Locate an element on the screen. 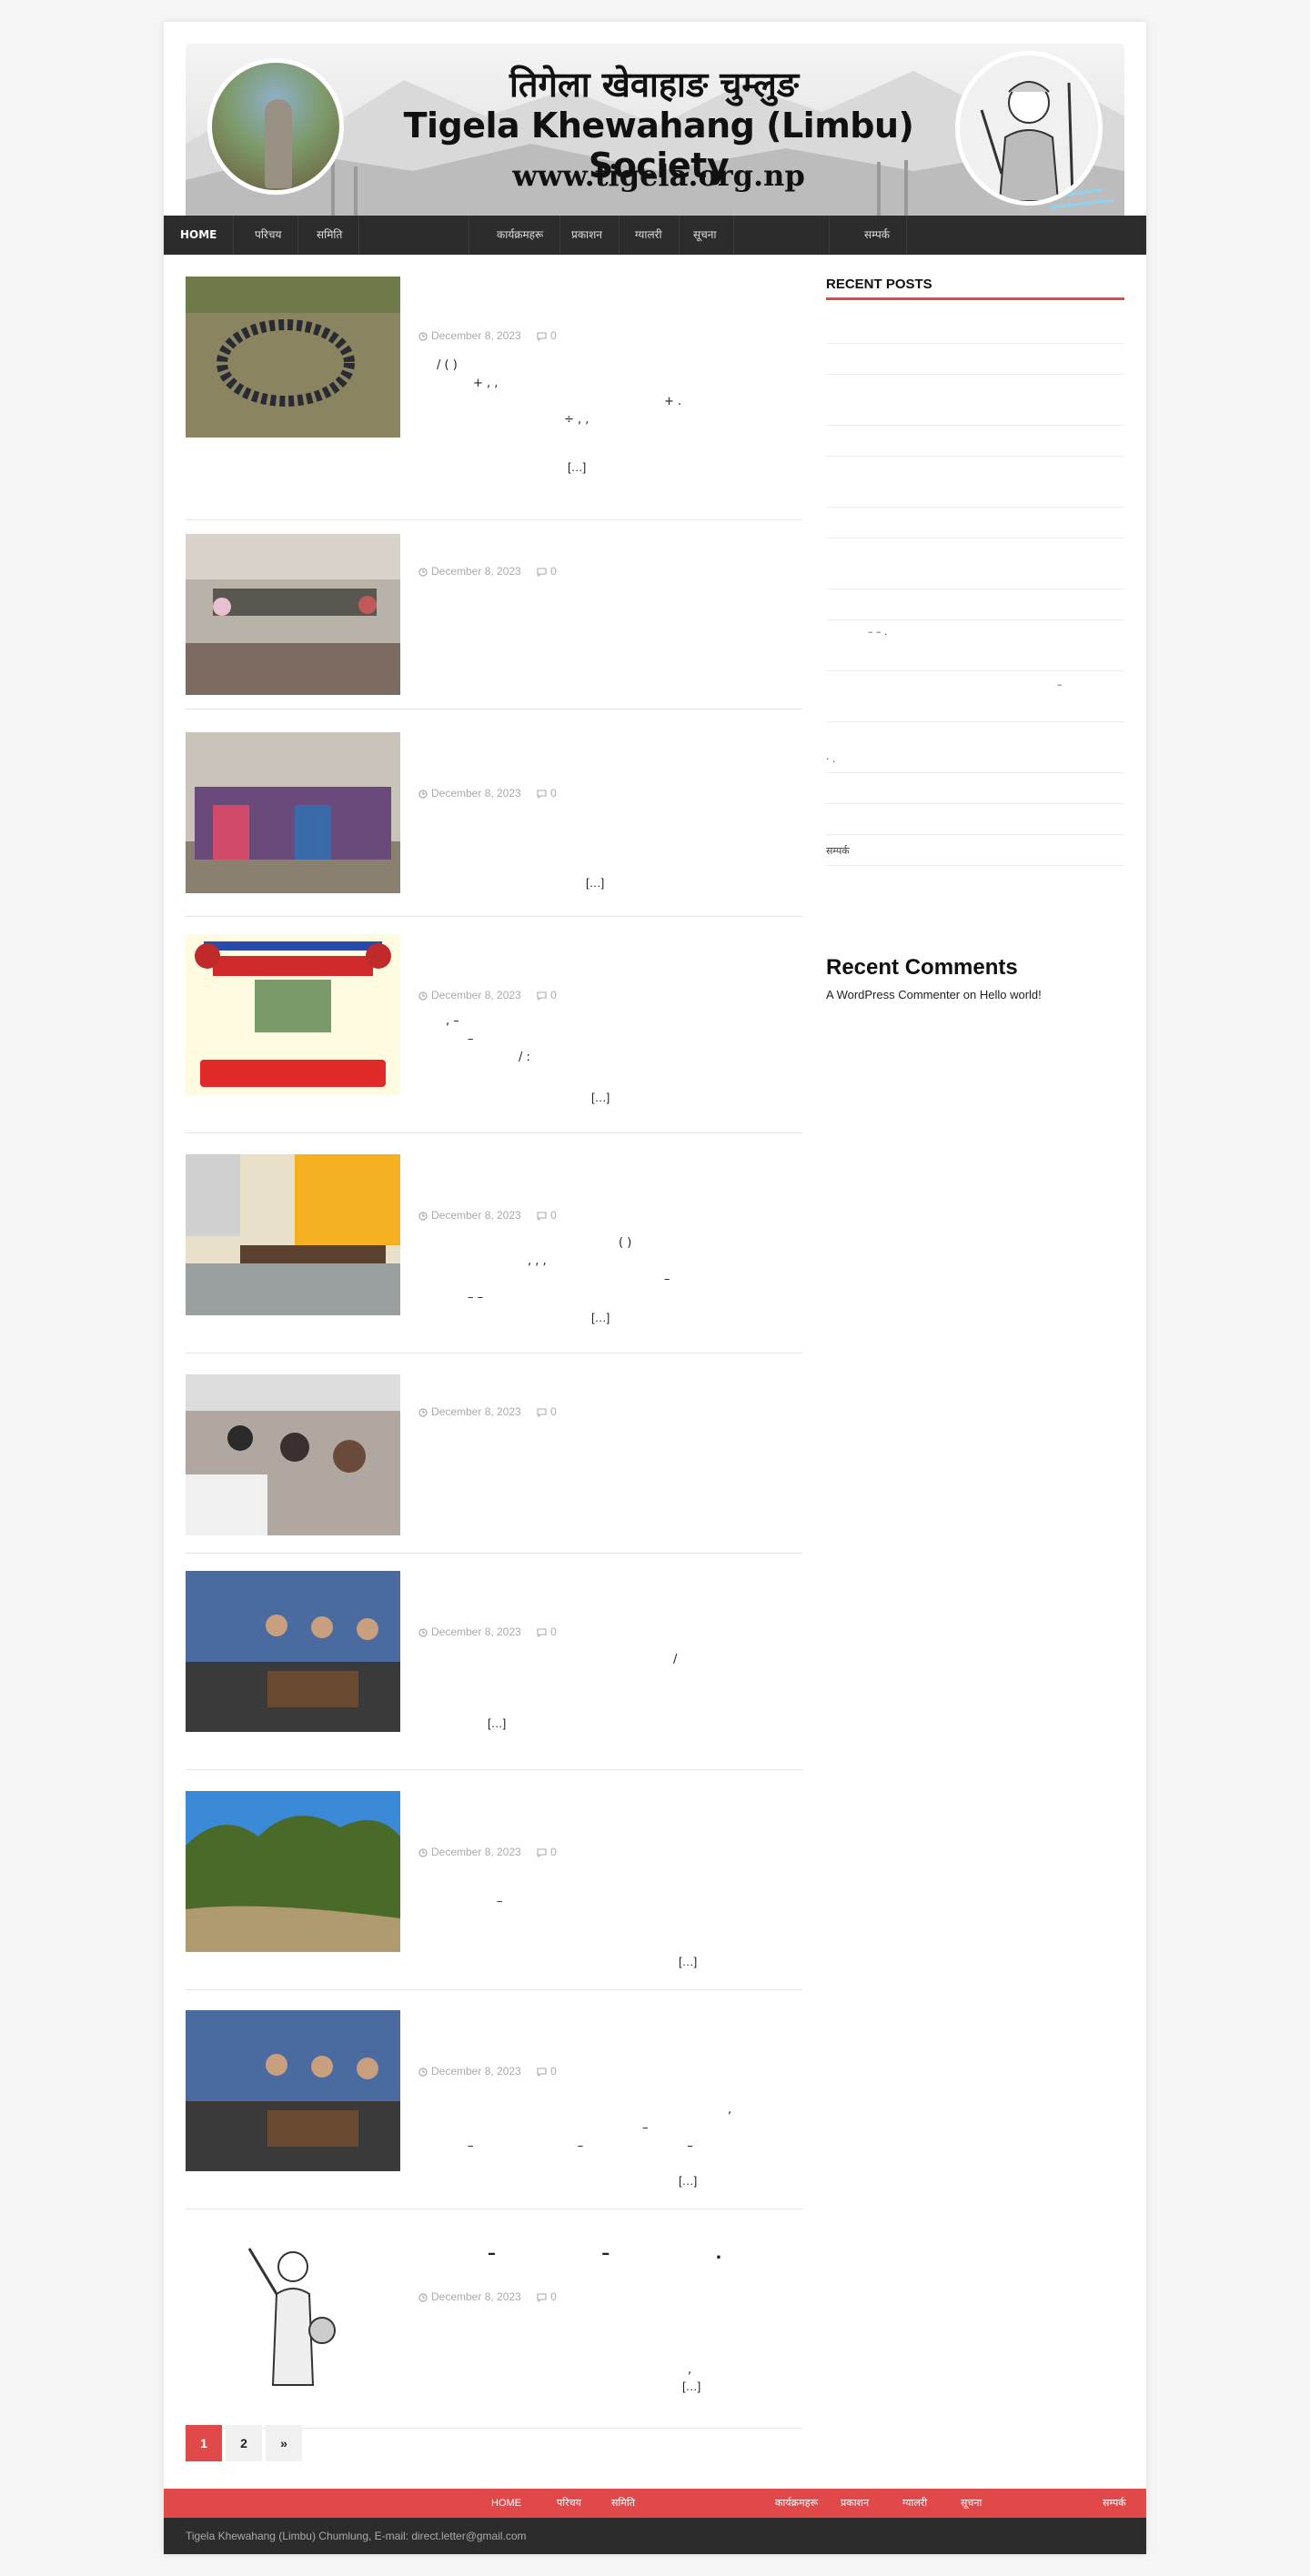 The height and width of the screenshot is (2576, 1310). recent-post-item: सम्पर्क is located at coordinates (975, 850).